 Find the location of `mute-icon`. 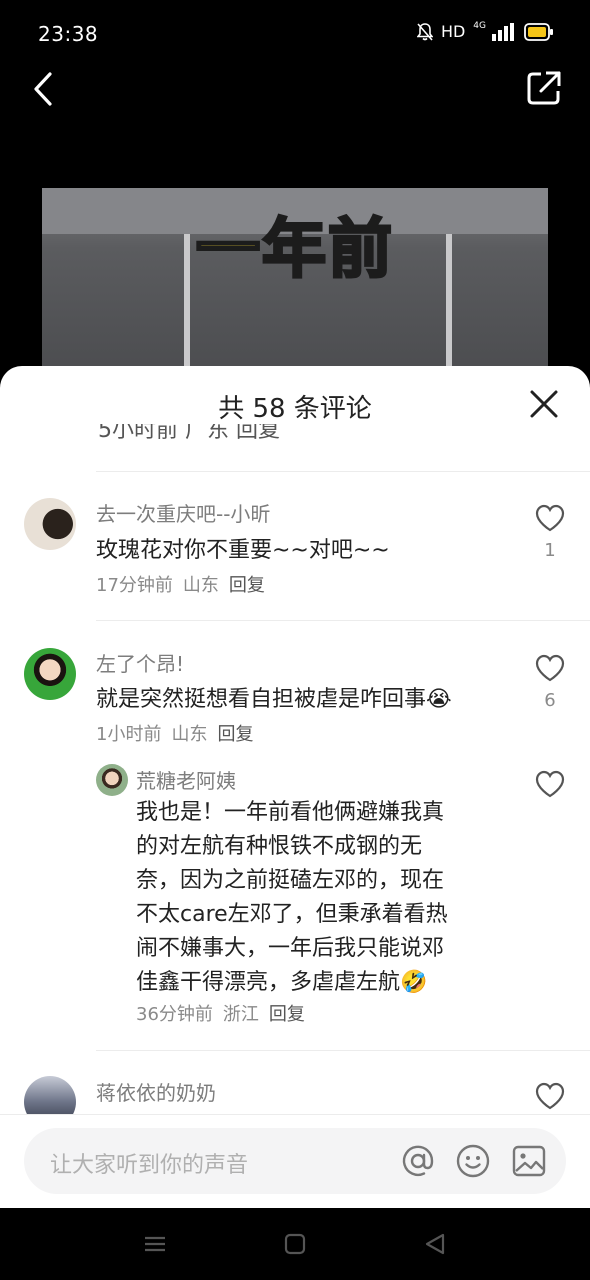

mute-icon is located at coordinates (424, 31).